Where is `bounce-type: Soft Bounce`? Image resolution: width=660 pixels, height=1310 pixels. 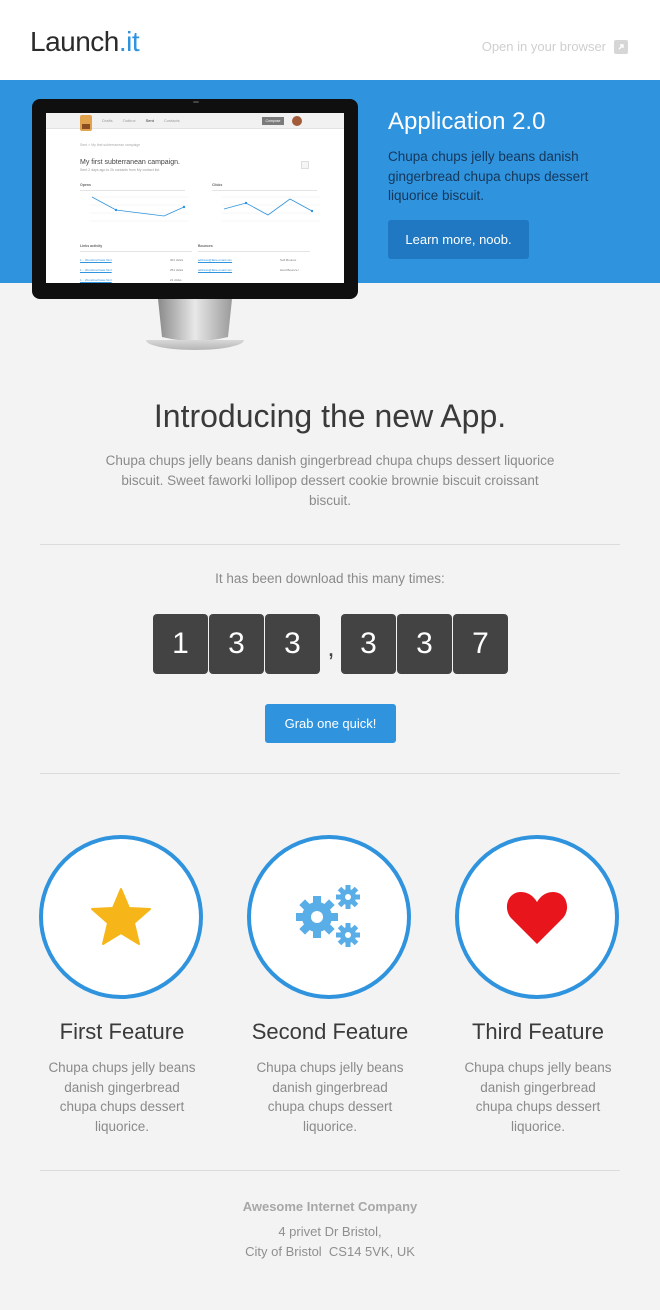
bounce-type: Soft Bounce is located at coordinates (288, 260).